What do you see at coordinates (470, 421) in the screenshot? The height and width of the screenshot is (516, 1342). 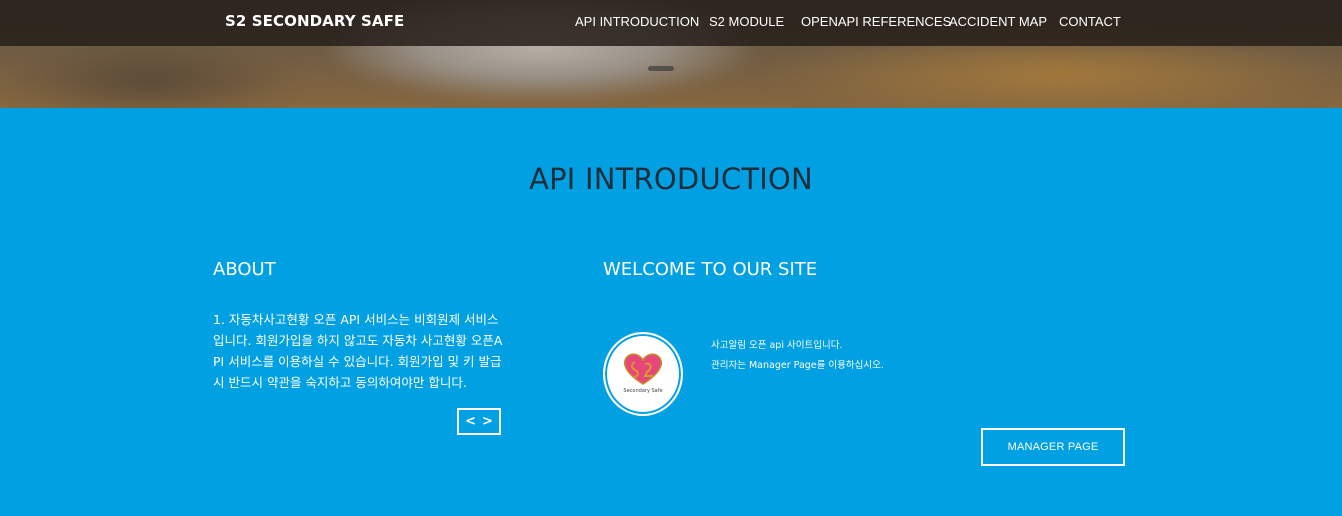 I see `chevron-left-icon: <` at bounding box center [470, 421].